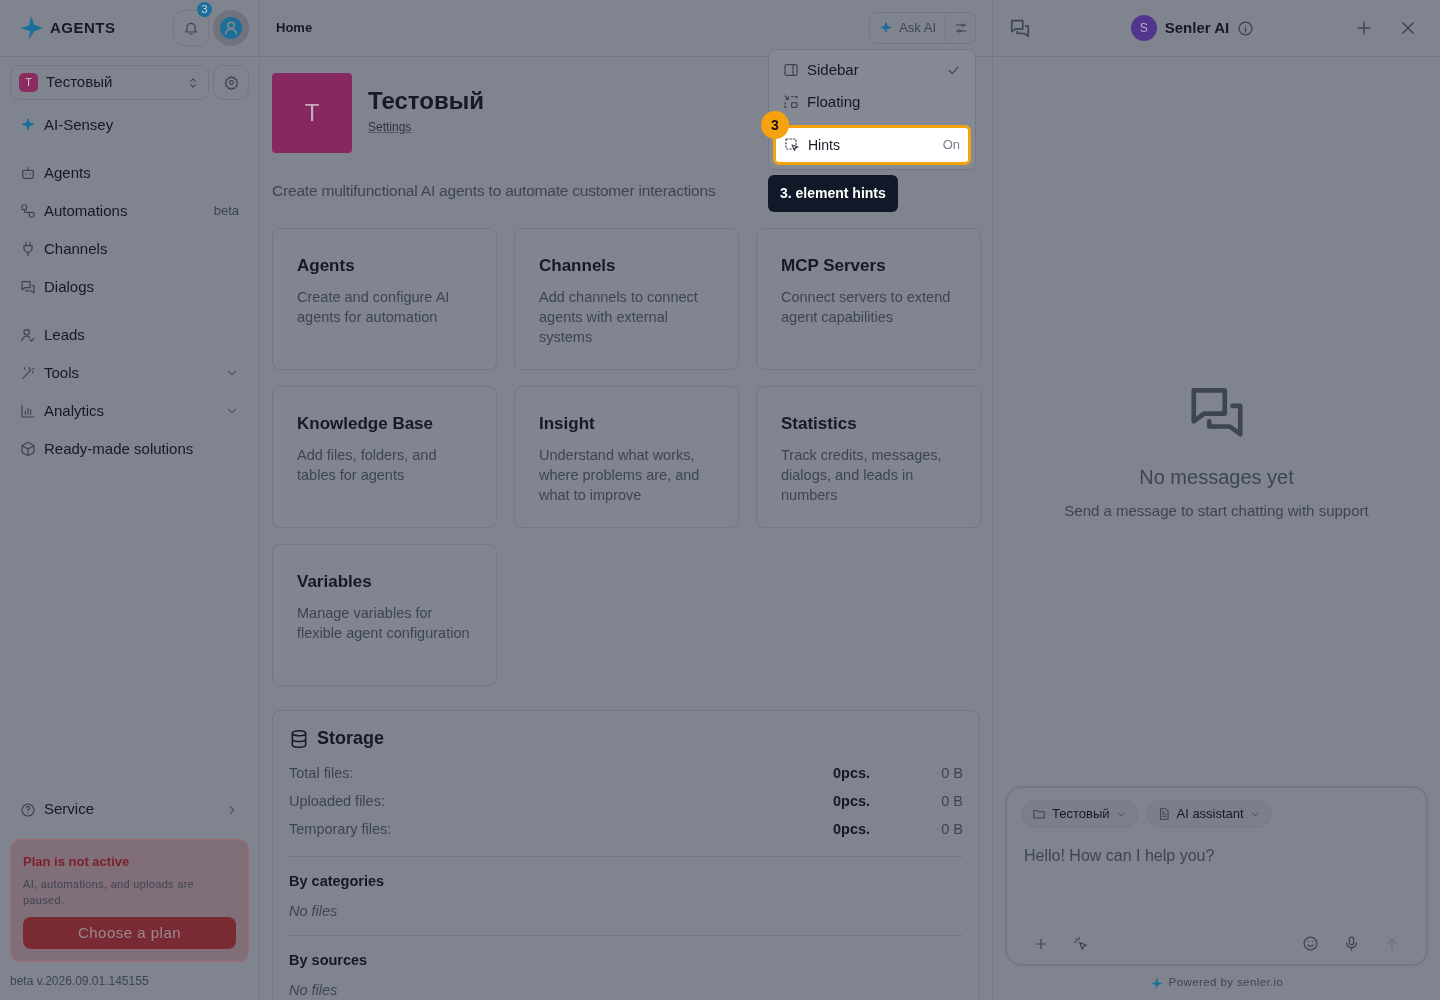  I want to click on nav-link: Service, so click(129, 809).